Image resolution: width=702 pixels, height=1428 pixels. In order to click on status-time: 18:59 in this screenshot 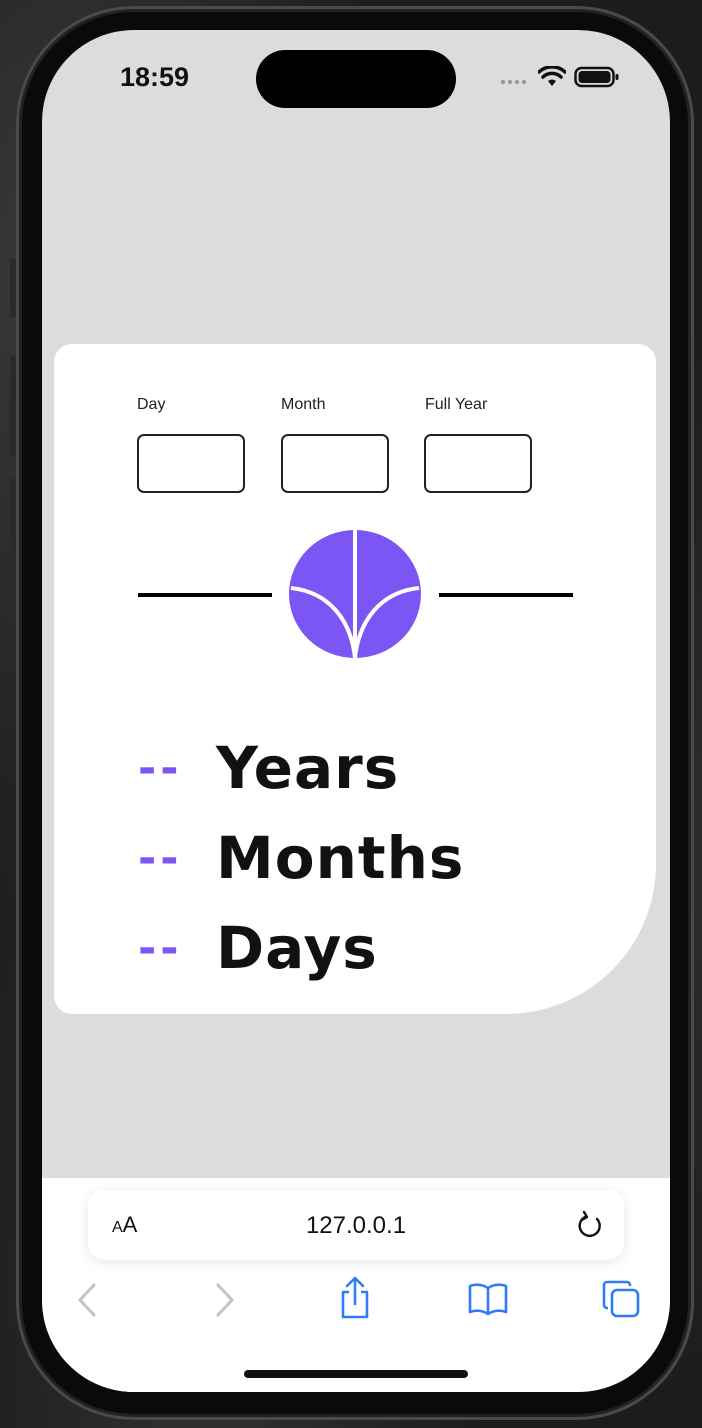, I will do `click(155, 77)`.